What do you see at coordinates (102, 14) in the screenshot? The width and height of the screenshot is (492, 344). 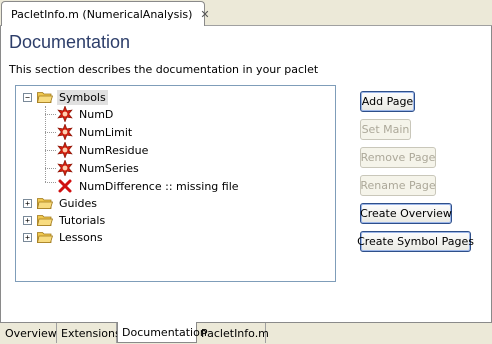 I see `editor-tab-title: PacletInfo.m (NumericalAnalysis)` at bounding box center [102, 14].